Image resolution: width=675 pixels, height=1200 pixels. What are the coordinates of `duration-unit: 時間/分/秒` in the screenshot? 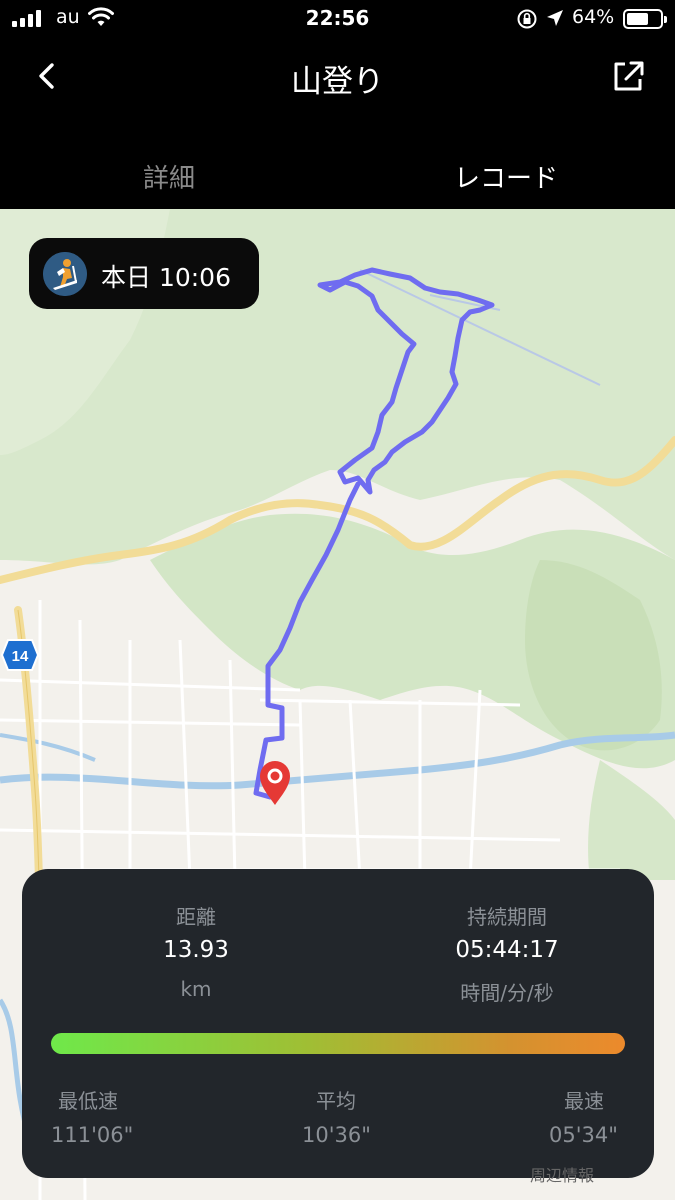 It's located at (507, 993).